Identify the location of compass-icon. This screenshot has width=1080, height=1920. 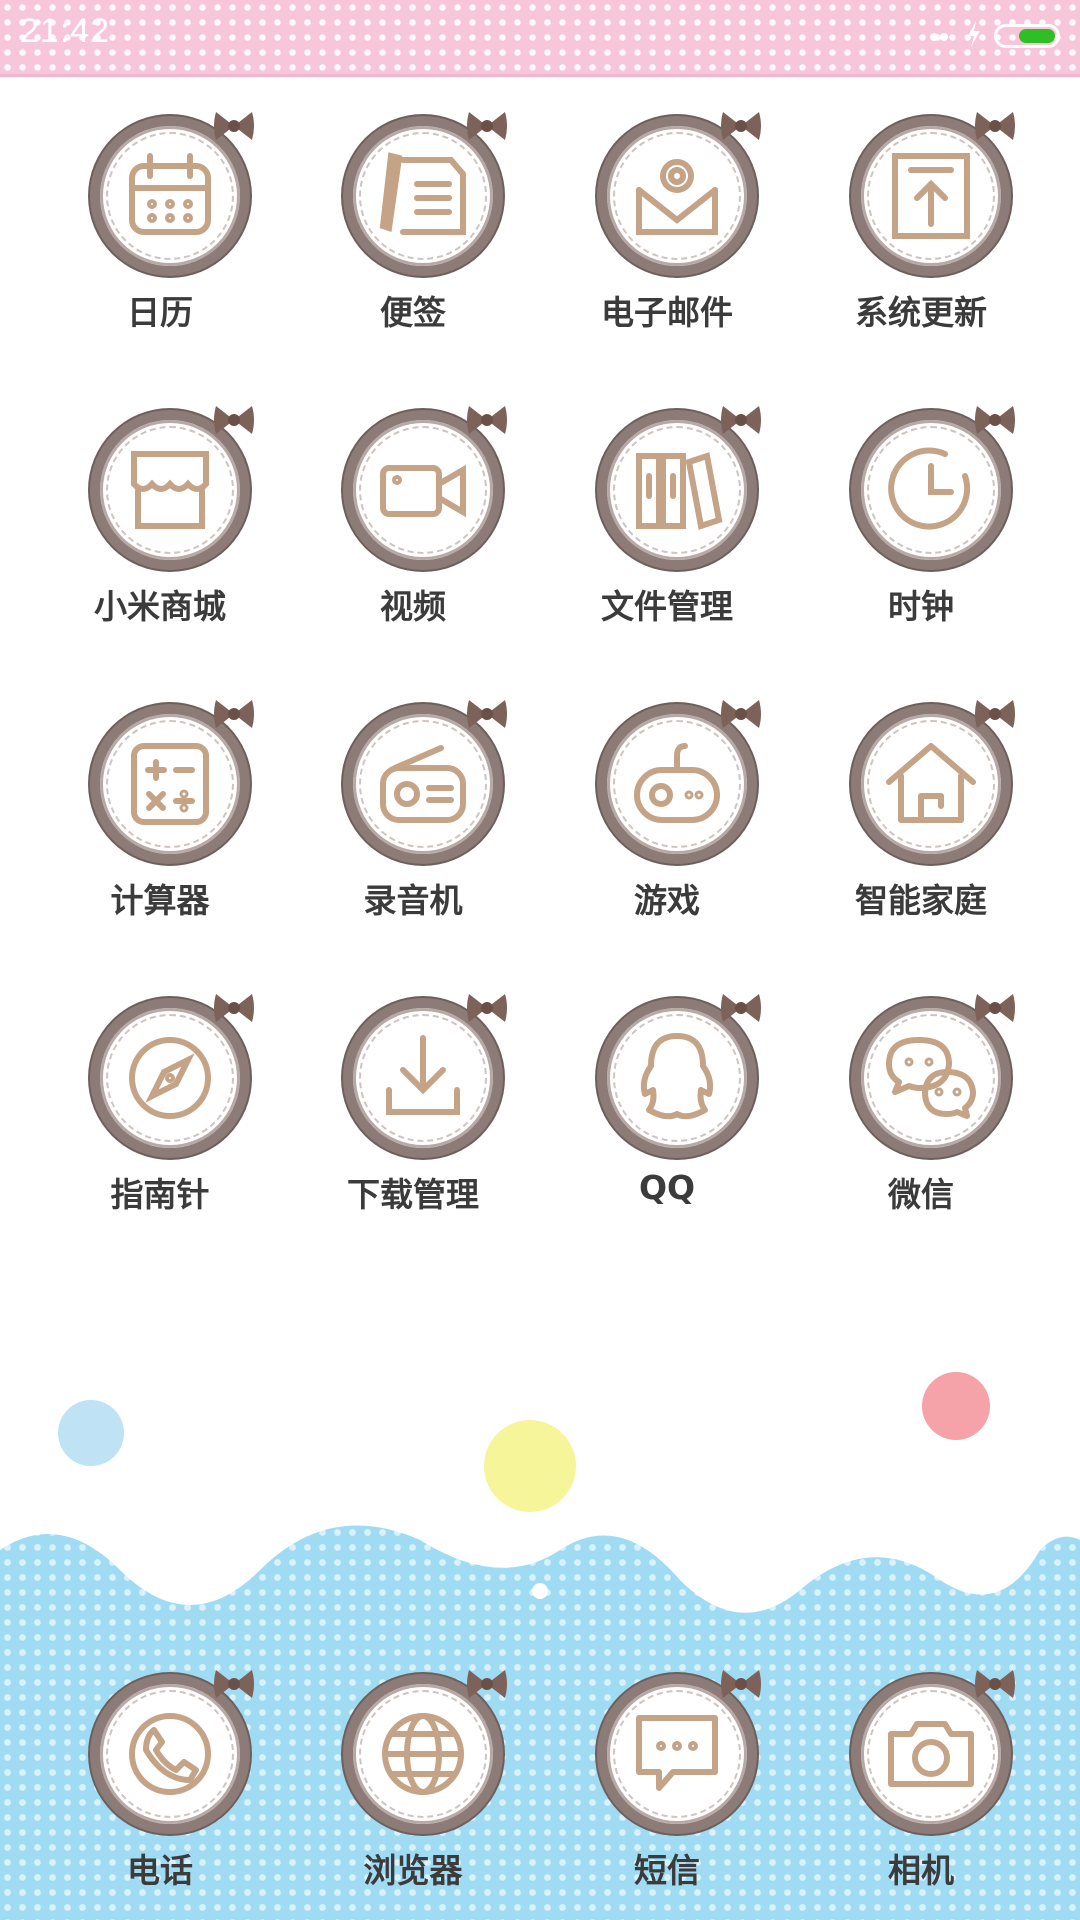
(170, 1078).